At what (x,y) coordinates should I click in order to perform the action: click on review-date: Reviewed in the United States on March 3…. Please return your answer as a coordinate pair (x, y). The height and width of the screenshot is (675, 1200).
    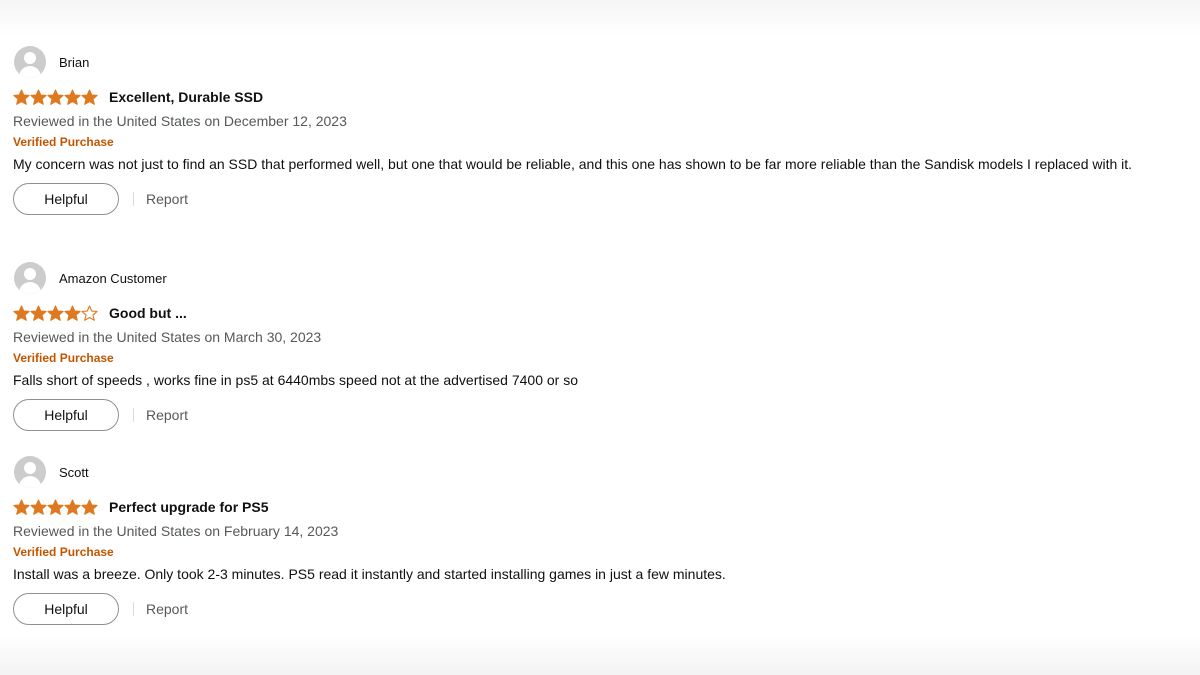
    Looking at the image, I should click on (167, 337).